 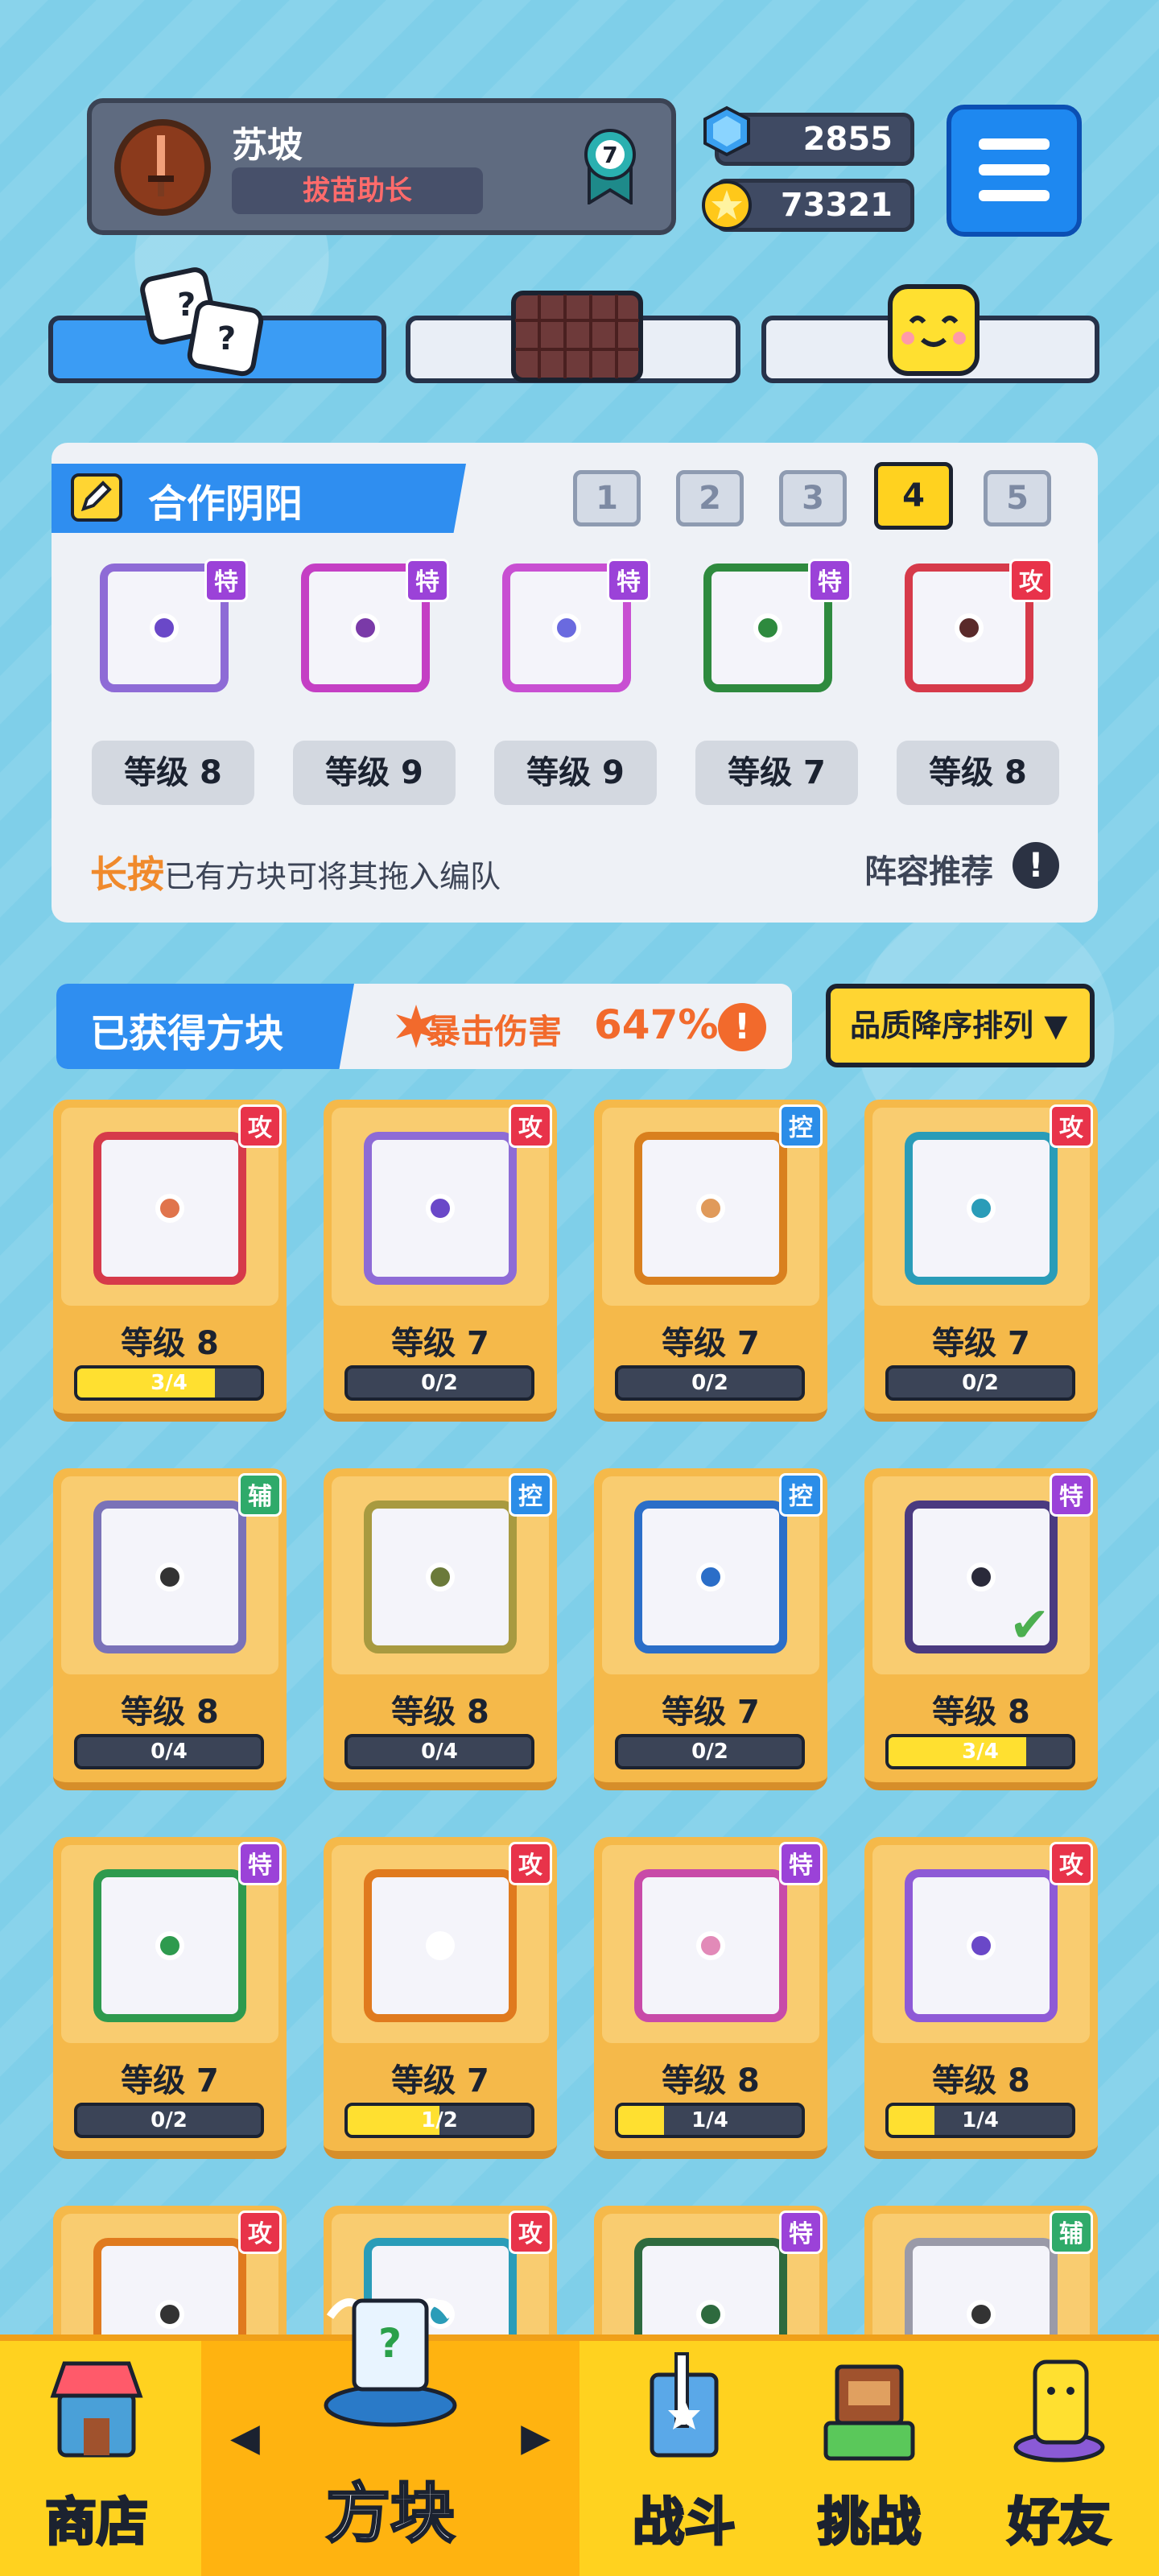 I want to click on team-tab-2: 2, so click(x=710, y=498).